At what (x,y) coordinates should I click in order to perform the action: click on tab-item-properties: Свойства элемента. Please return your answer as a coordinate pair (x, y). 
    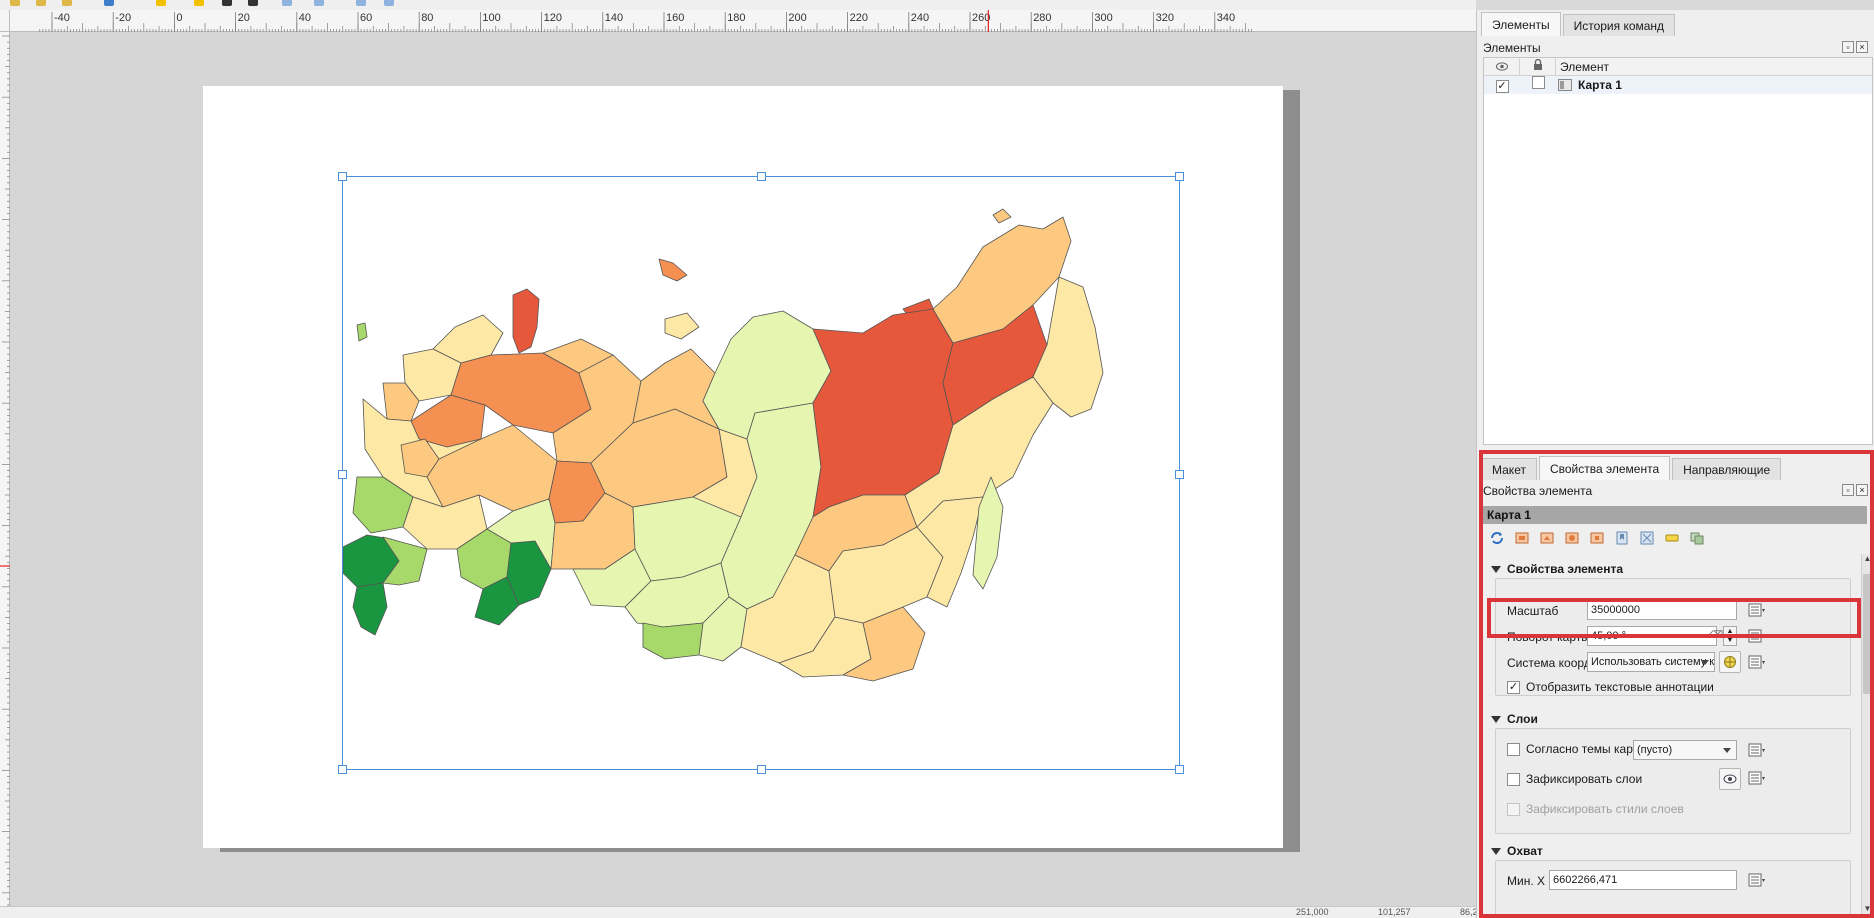
    Looking at the image, I should click on (1604, 468).